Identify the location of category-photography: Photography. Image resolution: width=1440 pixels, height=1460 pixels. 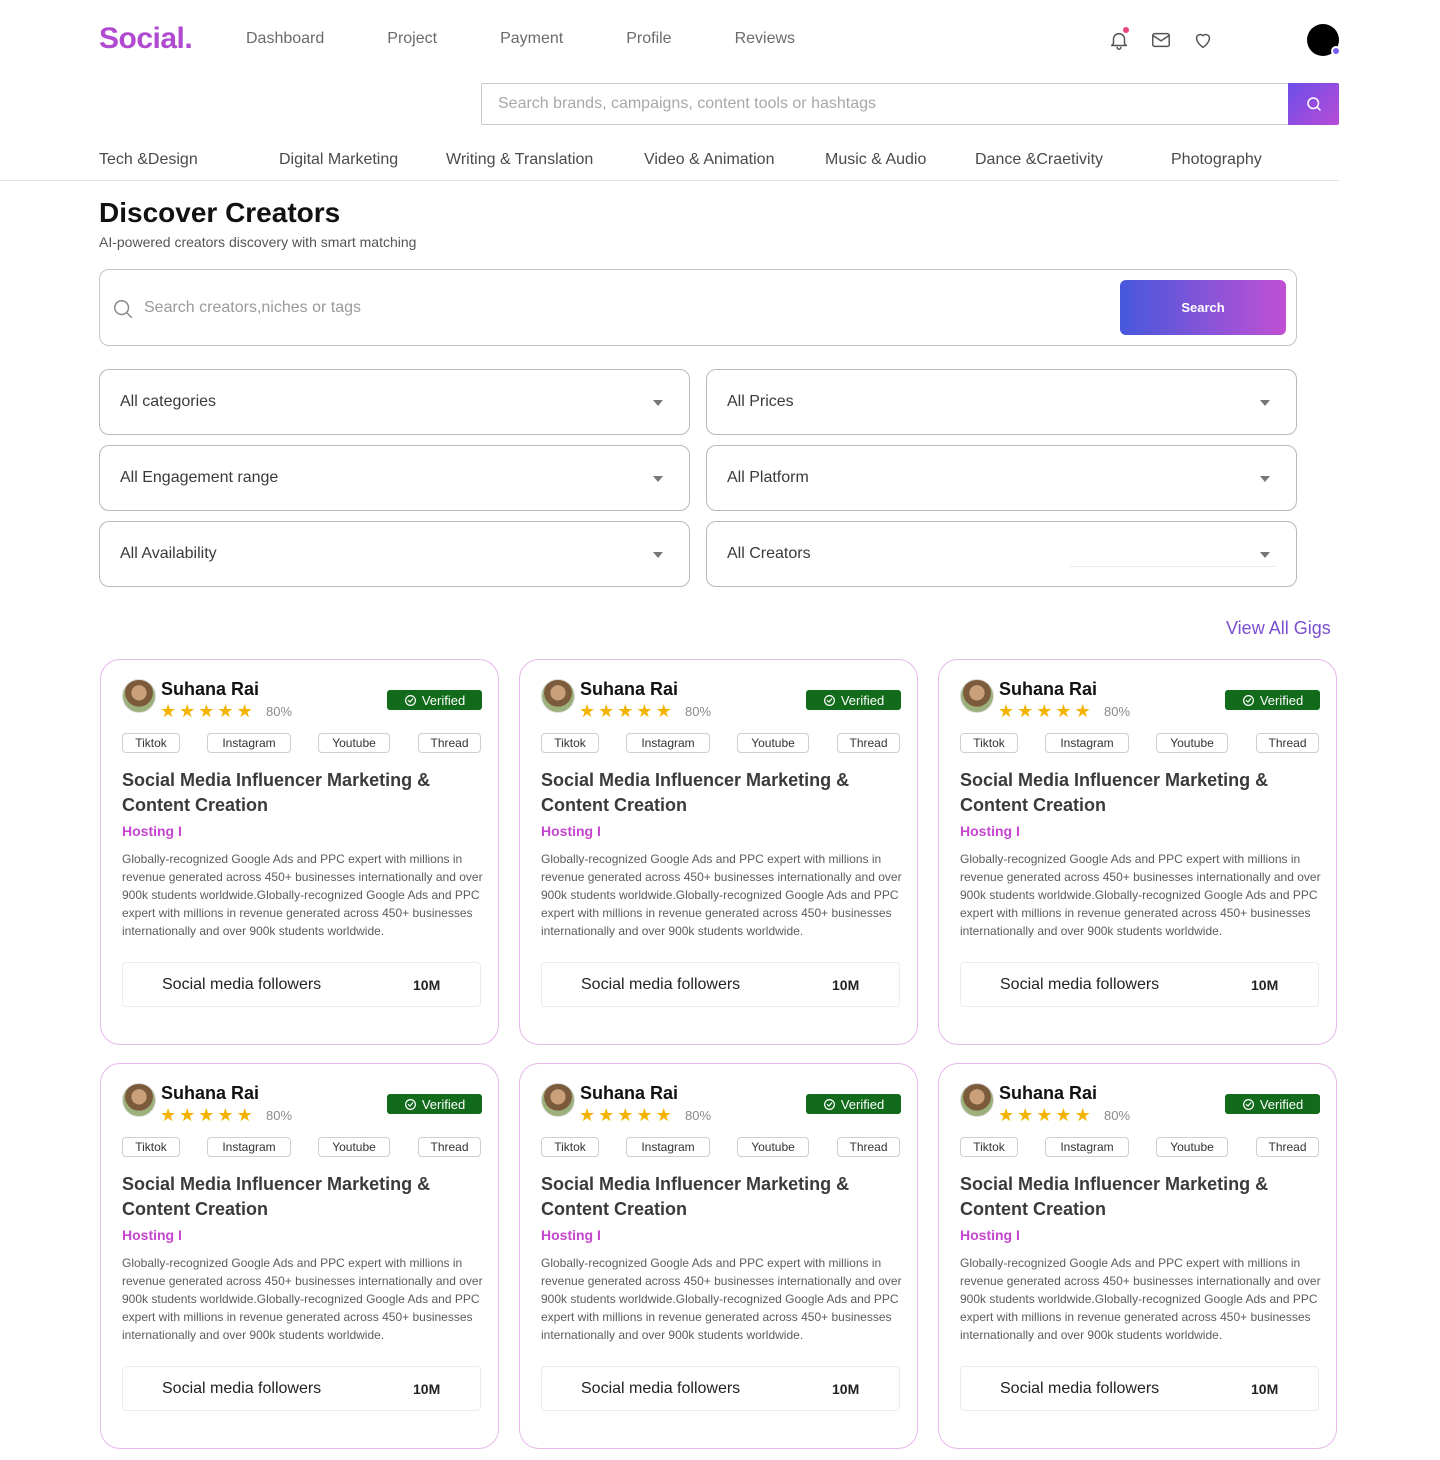
(1216, 160).